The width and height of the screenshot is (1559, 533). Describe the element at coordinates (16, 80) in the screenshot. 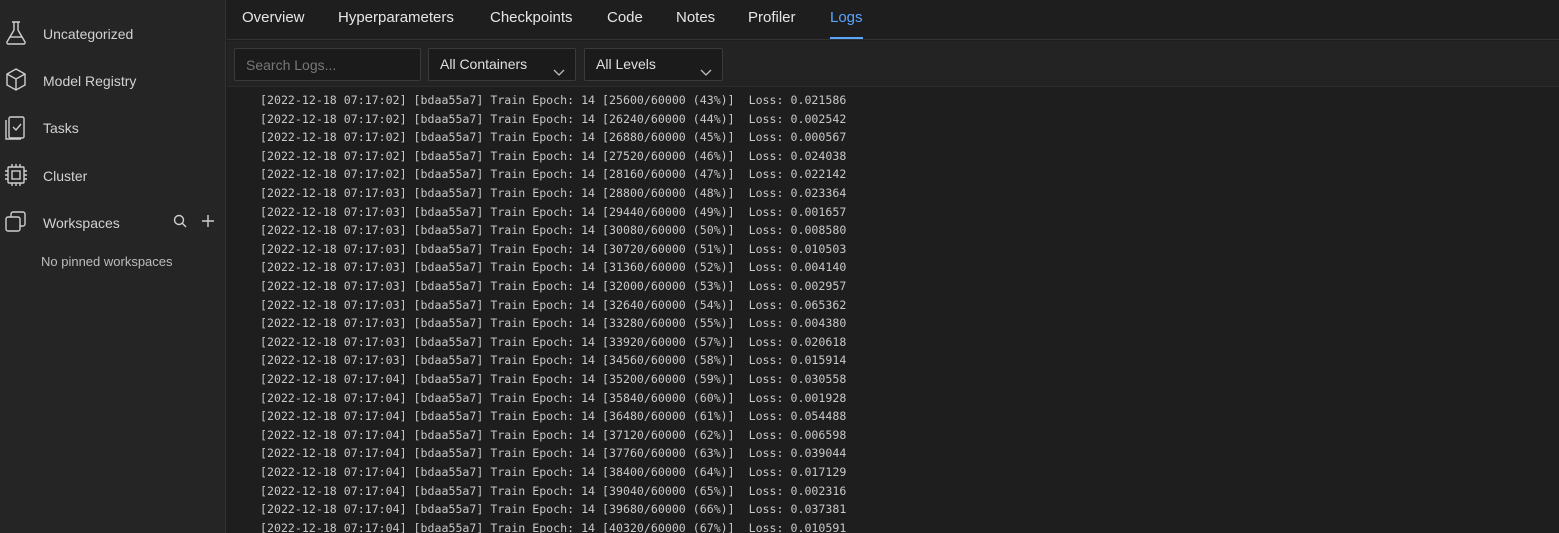

I see `cube-icon` at that location.